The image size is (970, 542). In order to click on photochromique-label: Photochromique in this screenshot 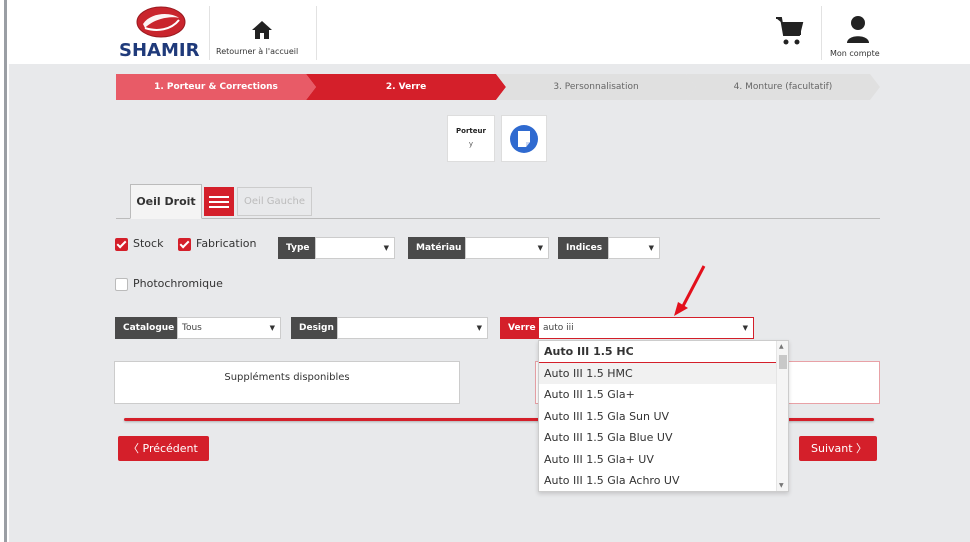, I will do `click(178, 283)`.